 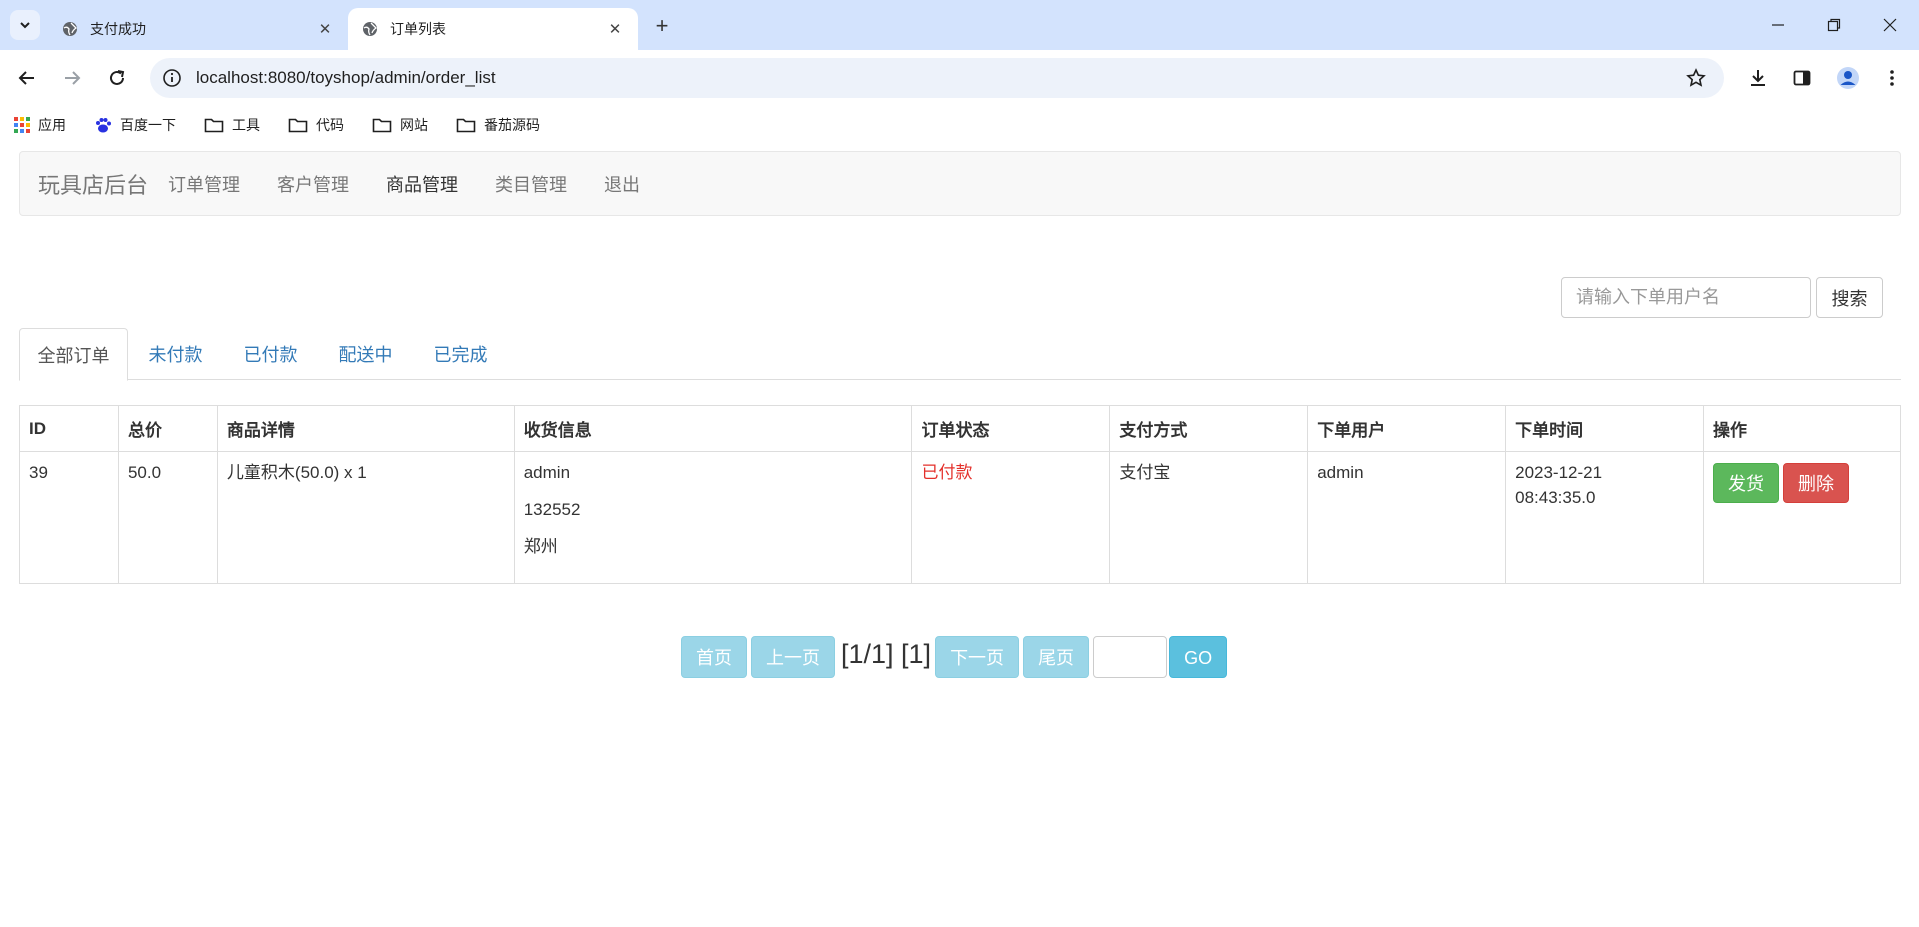 I want to click on tab-unpaid: 未付款, so click(x=175, y=354).